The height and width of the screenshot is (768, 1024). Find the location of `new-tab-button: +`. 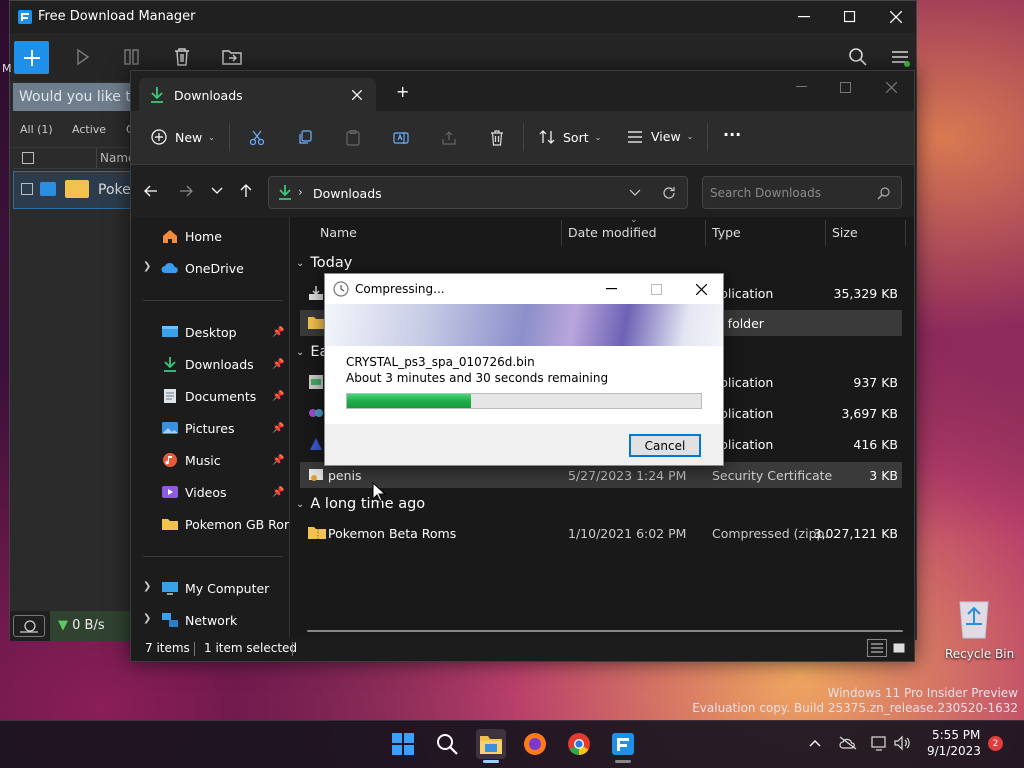

new-tab-button: + is located at coordinates (402, 91).